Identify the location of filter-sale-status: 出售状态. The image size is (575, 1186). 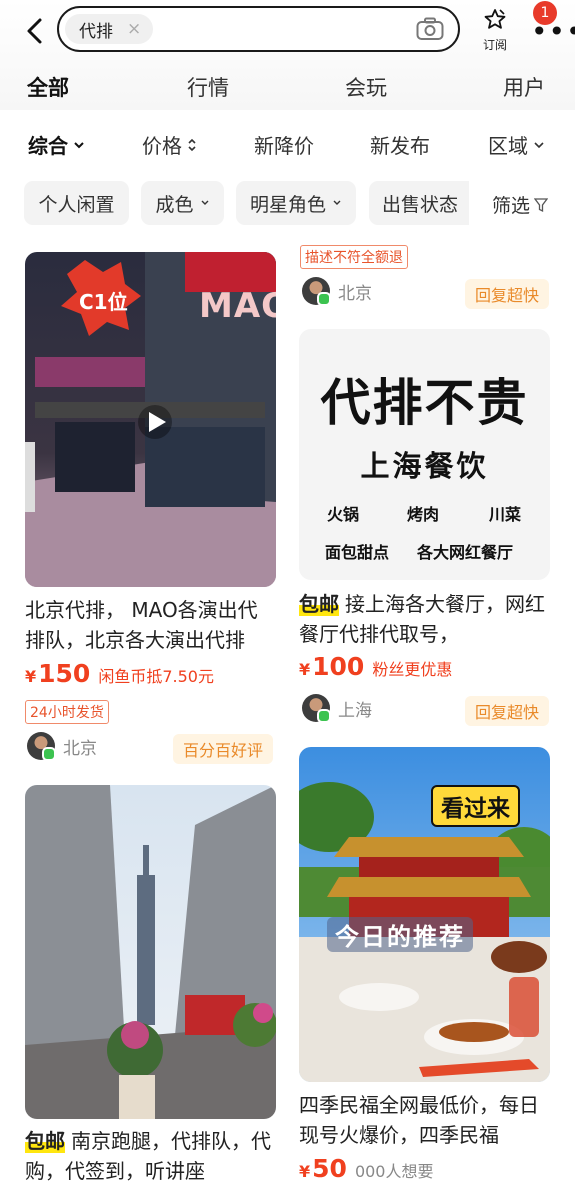
(419, 203).